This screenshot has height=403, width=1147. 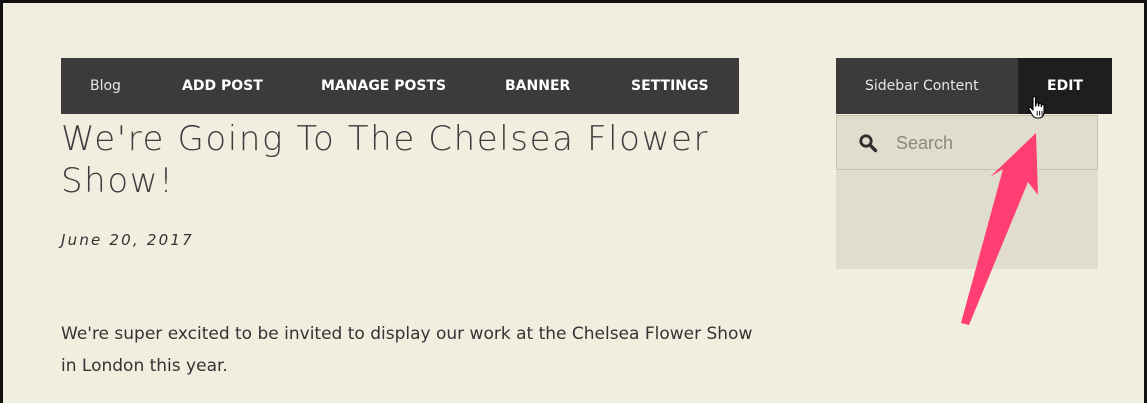 What do you see at coordinates (967, 192) in the screenshot?
I see `sidebar-panel` at bounding box center [967, 192].